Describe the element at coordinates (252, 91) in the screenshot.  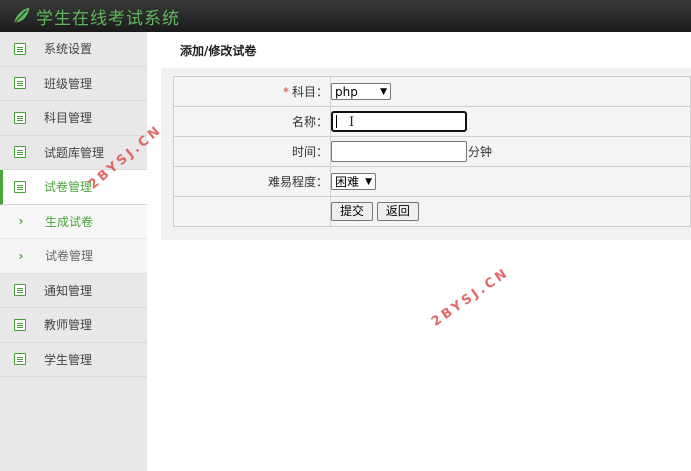
I see `form-label-cell: * 科目：` at that location.